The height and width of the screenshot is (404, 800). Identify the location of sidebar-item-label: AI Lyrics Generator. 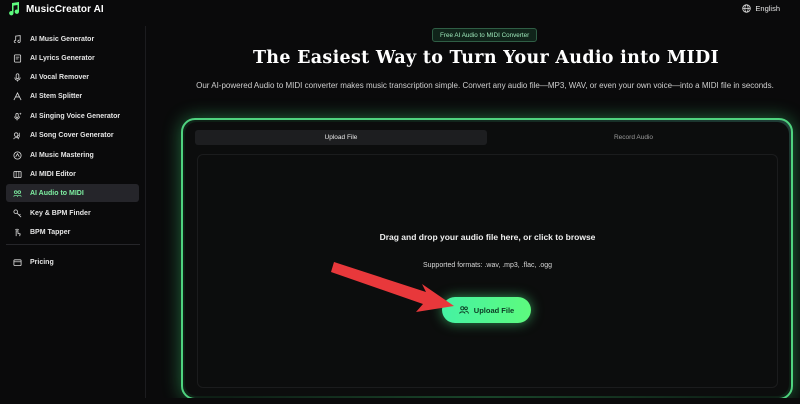
(62, 58).